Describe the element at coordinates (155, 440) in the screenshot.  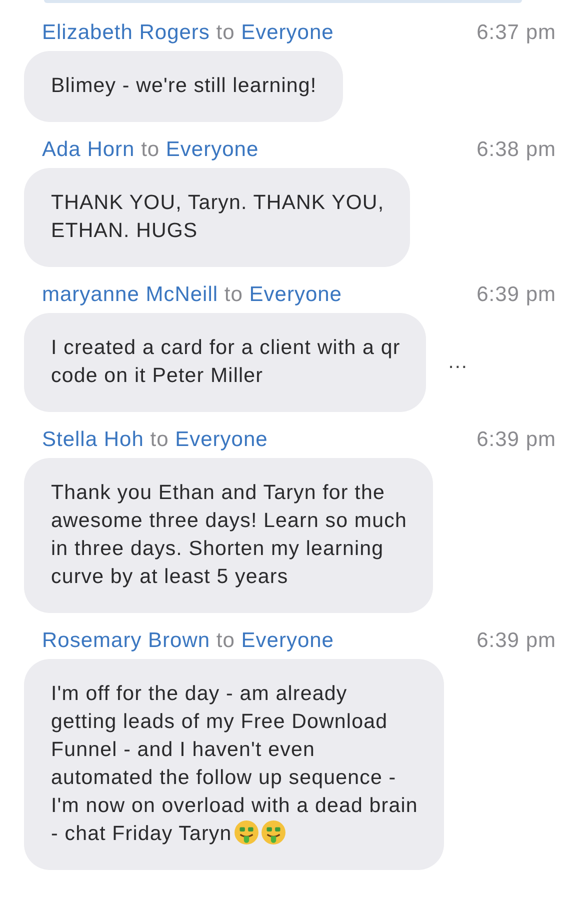
I see `message-sender-line: Stella Hoh to Everyone` at that location.